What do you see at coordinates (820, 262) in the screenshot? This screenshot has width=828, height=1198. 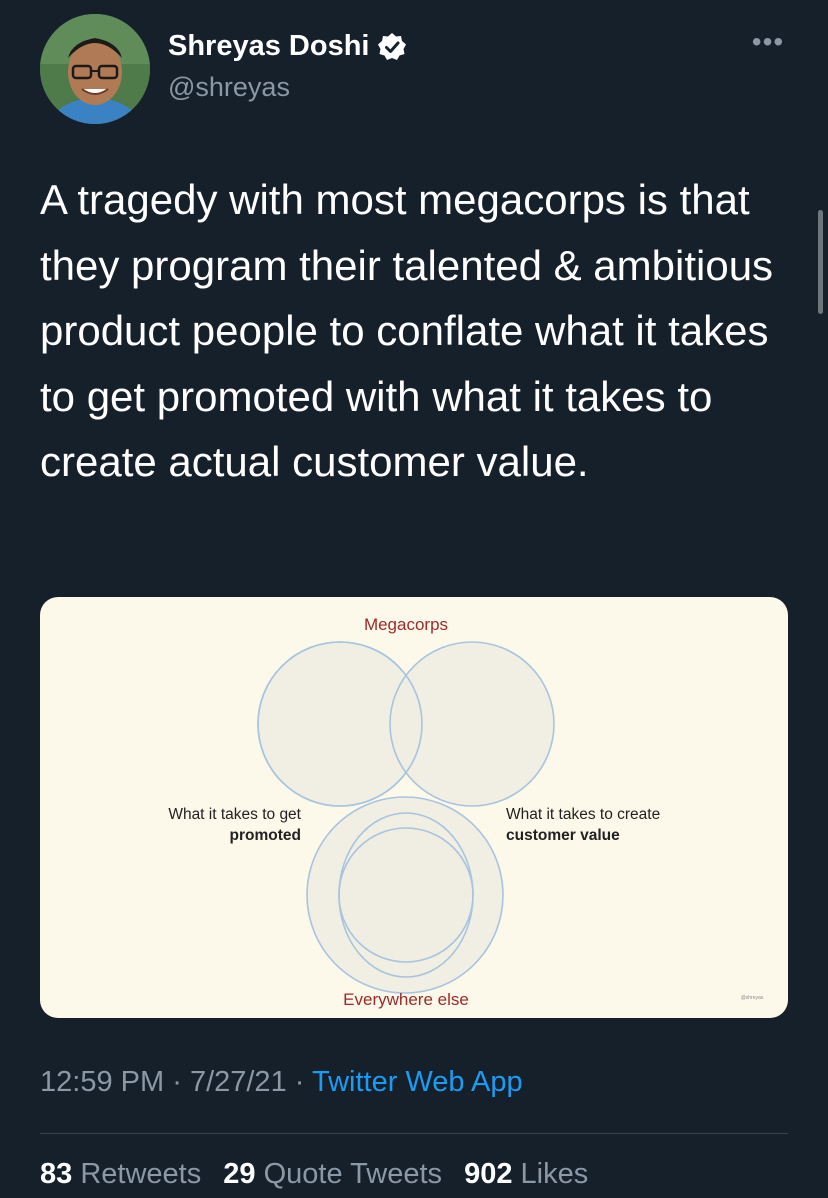 I see `scrollbar` at bounding box center [820, 262].